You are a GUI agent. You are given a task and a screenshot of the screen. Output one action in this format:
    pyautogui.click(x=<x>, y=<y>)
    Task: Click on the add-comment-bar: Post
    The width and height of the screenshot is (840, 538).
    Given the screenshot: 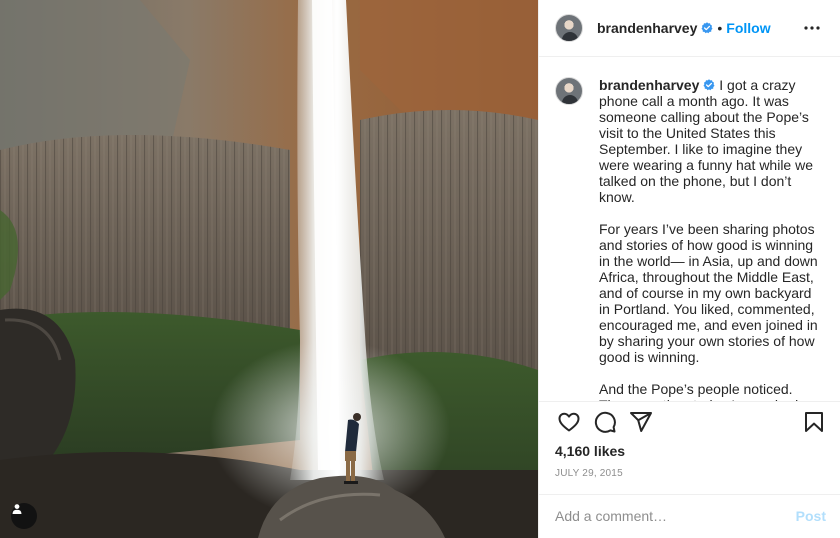 What is the action you would take?
    pyautogui.click(x=689, y=515)
    